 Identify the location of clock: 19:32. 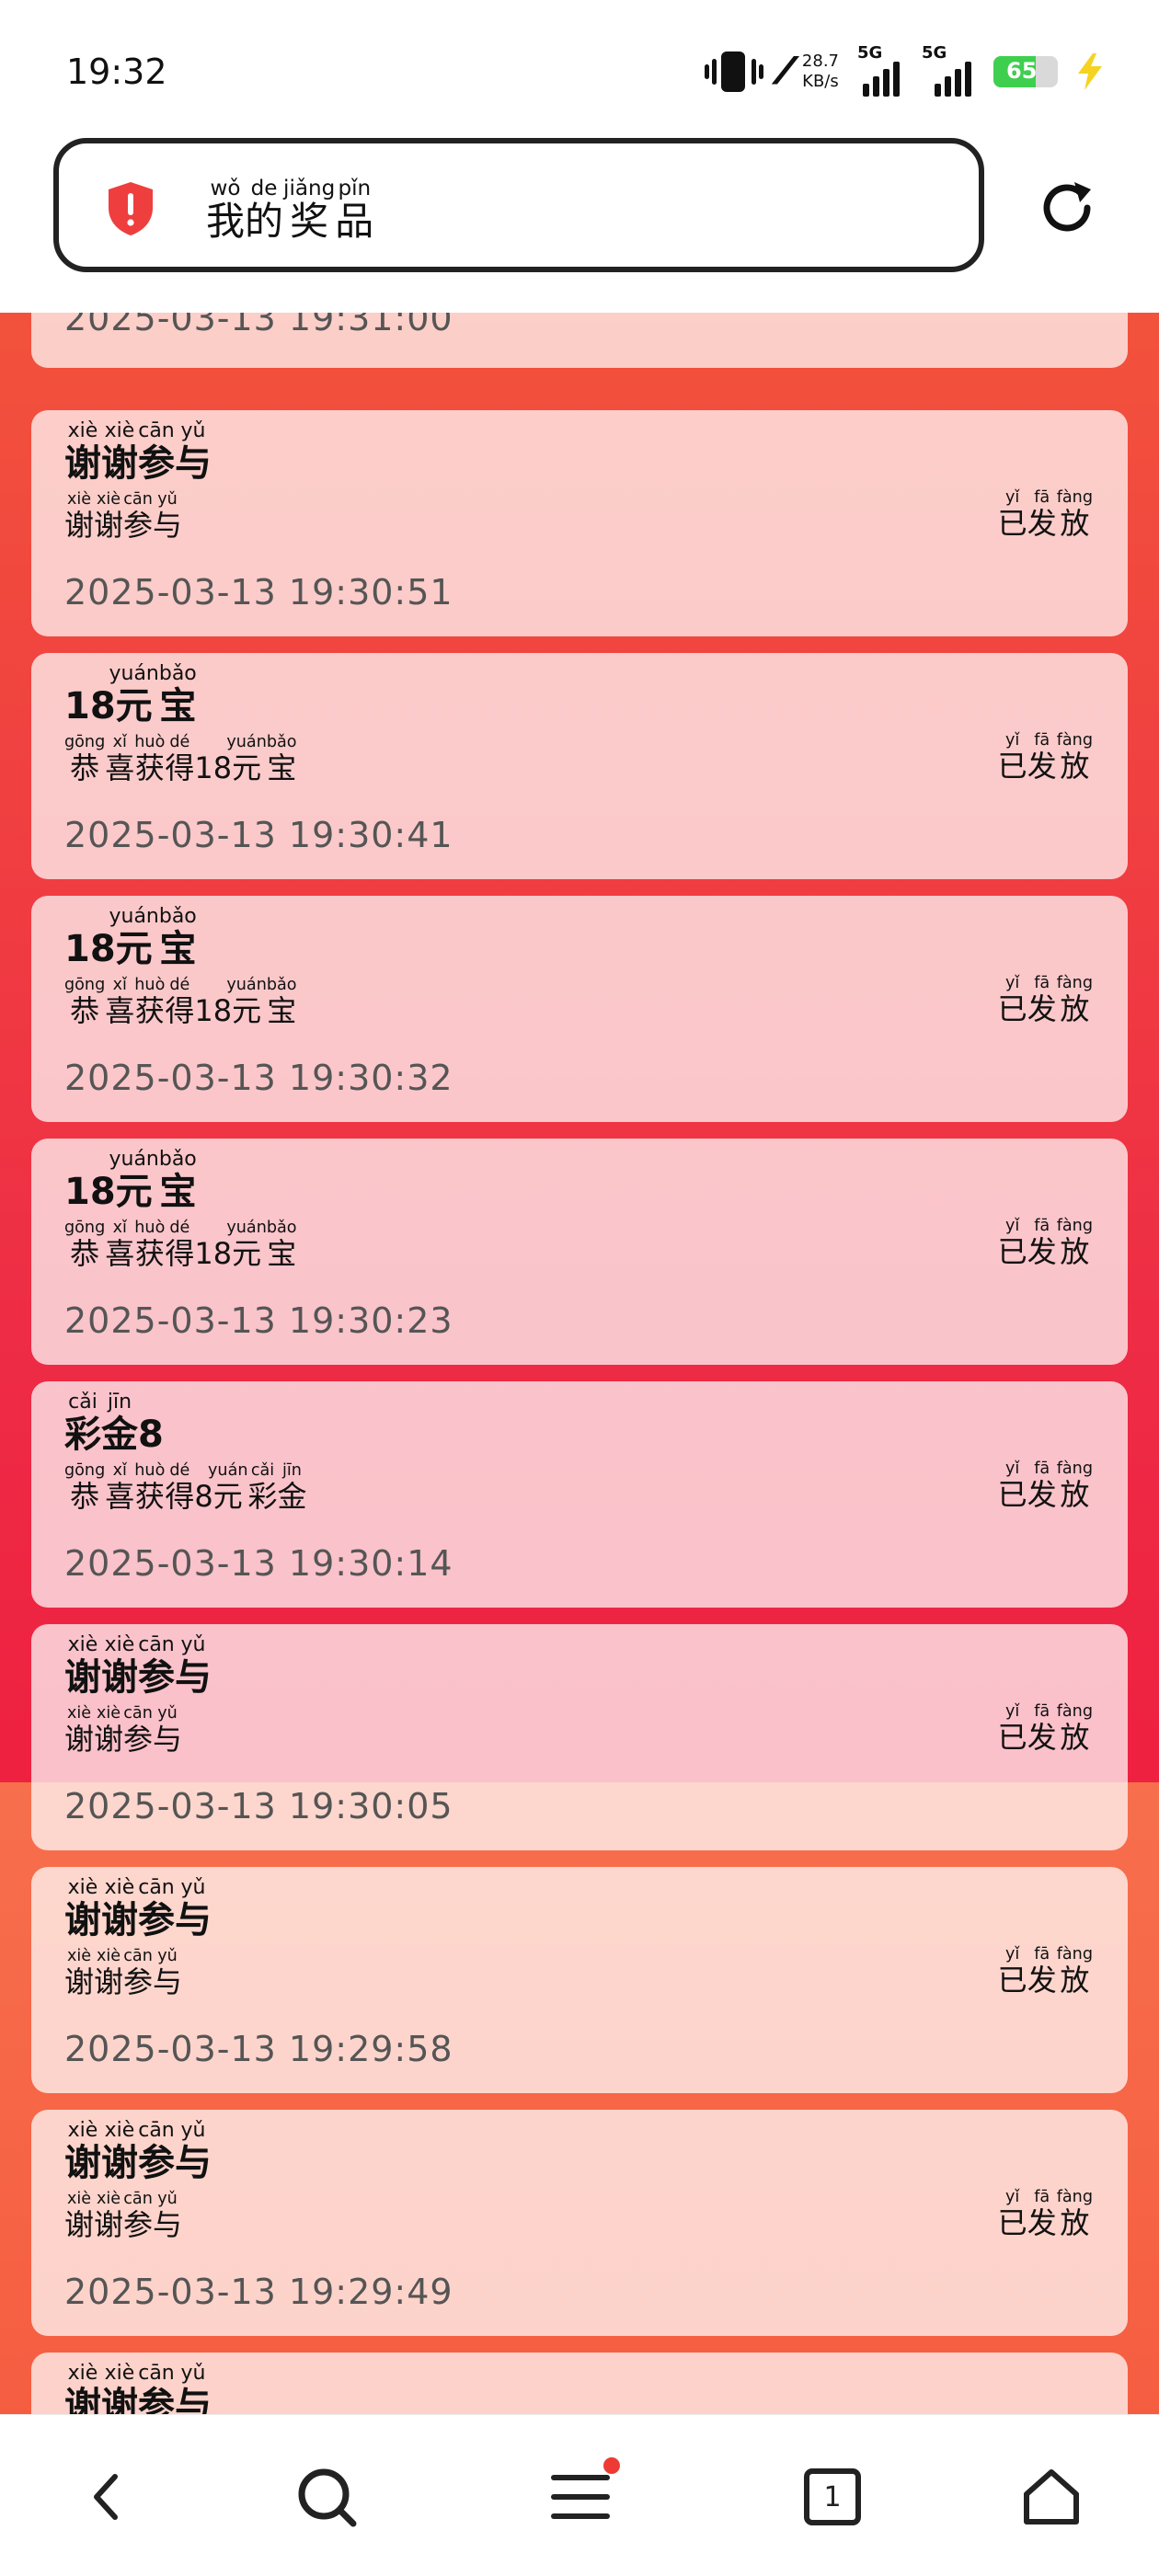
(116, 72).